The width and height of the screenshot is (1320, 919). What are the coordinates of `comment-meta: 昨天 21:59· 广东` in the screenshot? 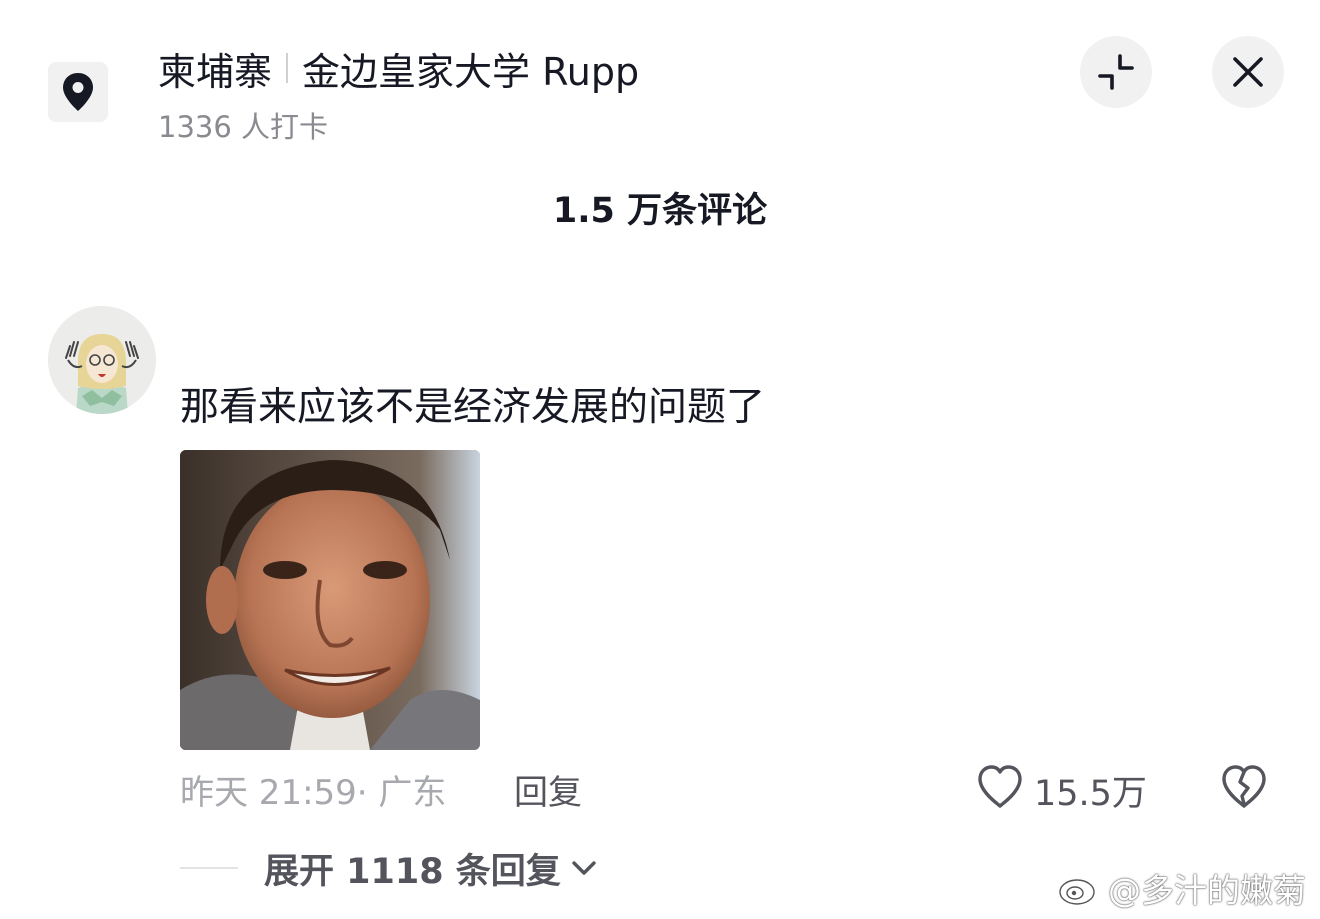 It's located at (313, 793).